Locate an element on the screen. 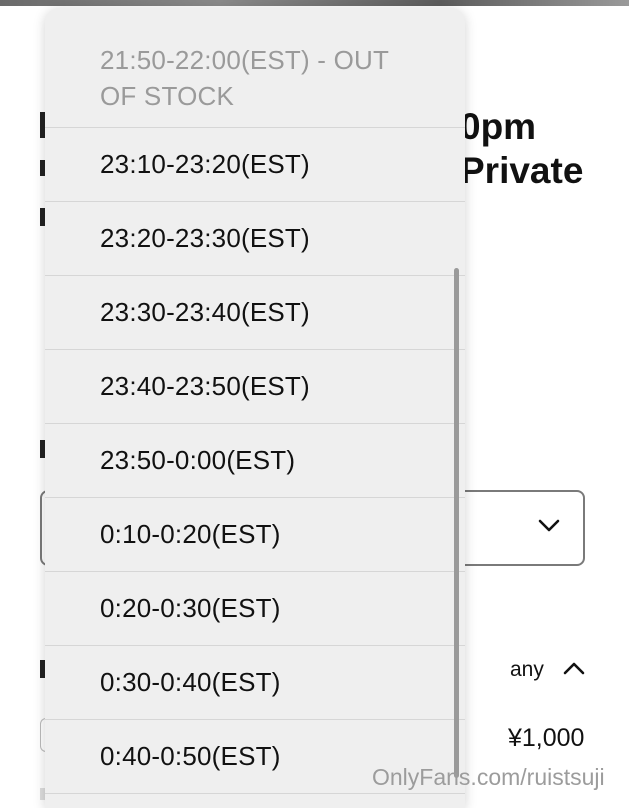 This screenshot has height=808, width=629. dropdown-option: 0:20-0:30(EST) is located at coordinates (255, 609).